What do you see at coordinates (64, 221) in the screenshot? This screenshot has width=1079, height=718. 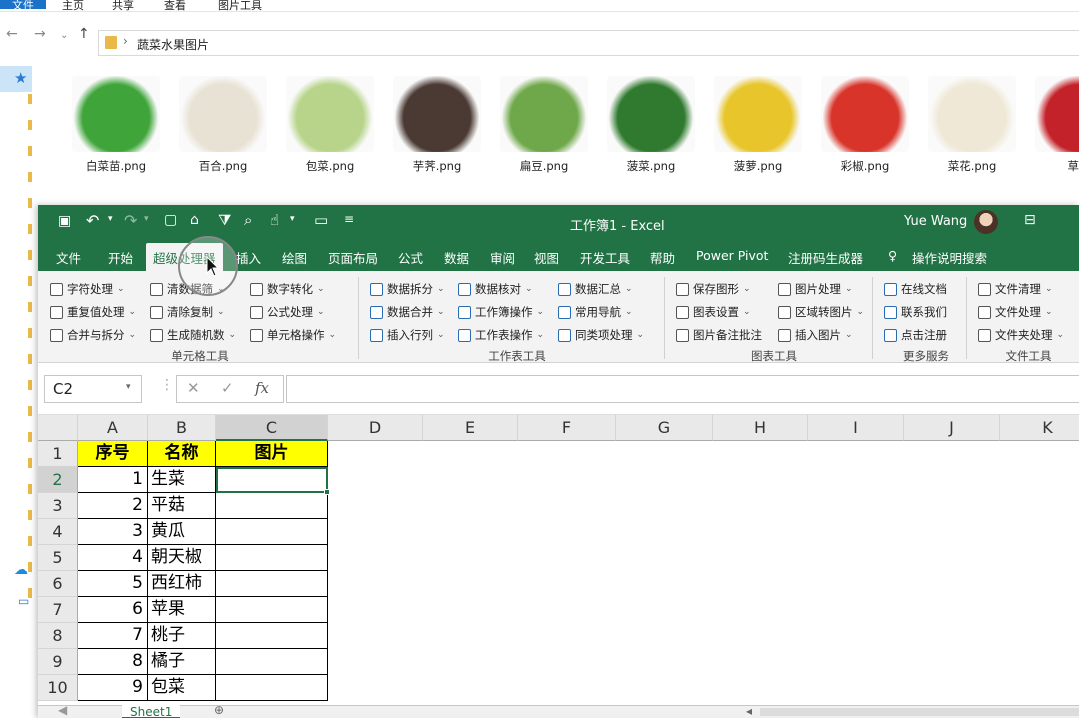 I see `save-icon: ▣` at bounding box center [64, 221].